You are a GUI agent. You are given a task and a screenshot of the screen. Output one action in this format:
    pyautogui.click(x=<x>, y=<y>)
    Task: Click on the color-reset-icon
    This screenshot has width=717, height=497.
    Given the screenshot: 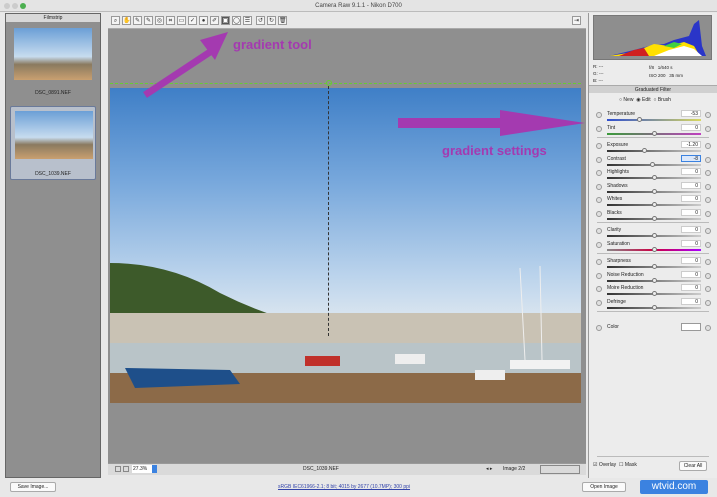 What is the action you would take?
    pyautogui.click(x=599, y=328)
    